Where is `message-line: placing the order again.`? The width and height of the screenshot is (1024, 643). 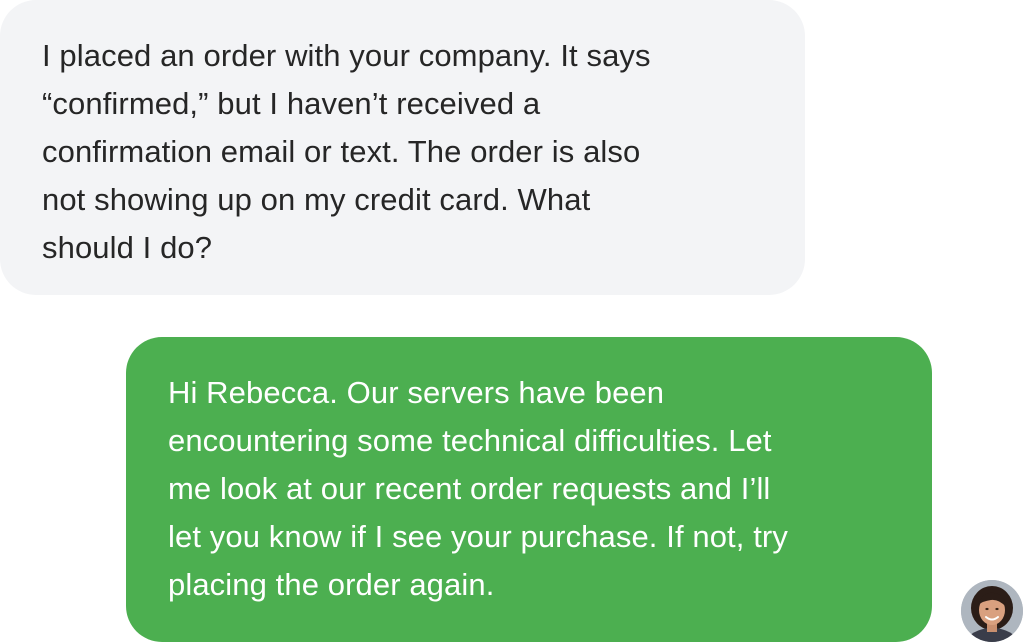 message-line: placing the order again. is located at coordinates (331, 584).